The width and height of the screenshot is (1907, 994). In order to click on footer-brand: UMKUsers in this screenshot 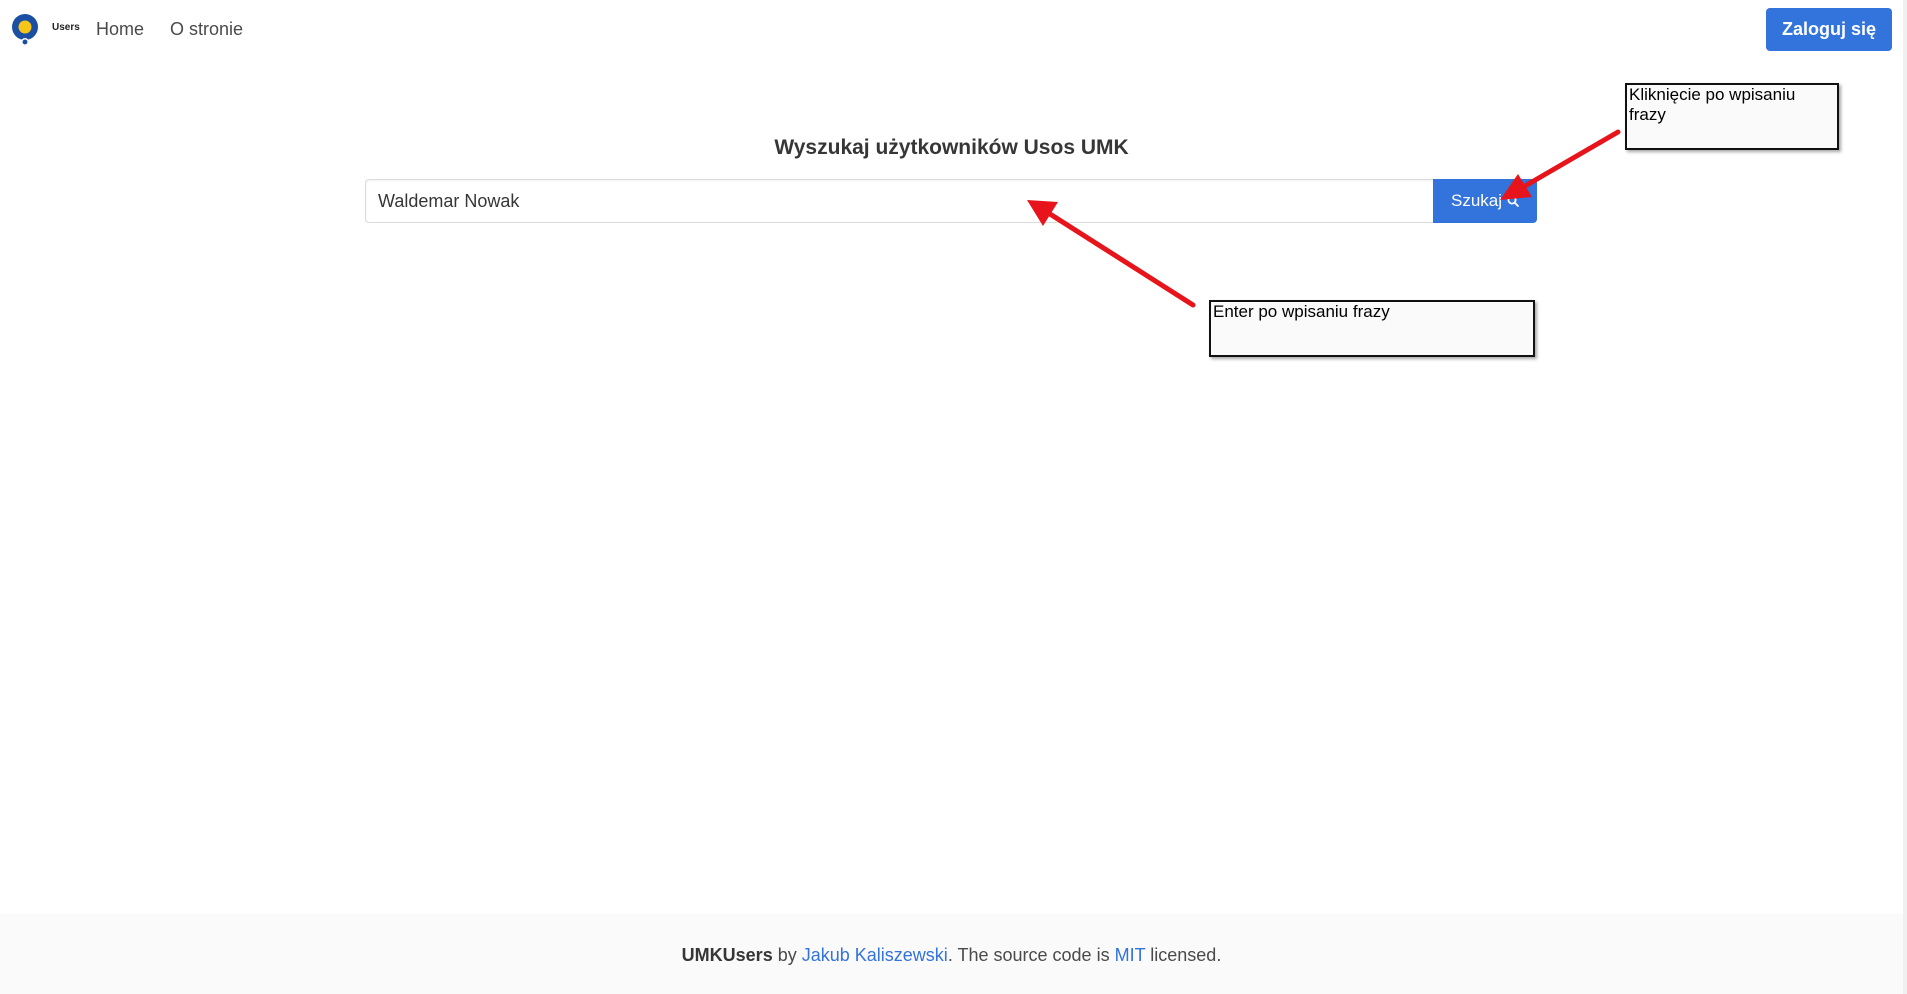, I will do `click(727, 955)`.